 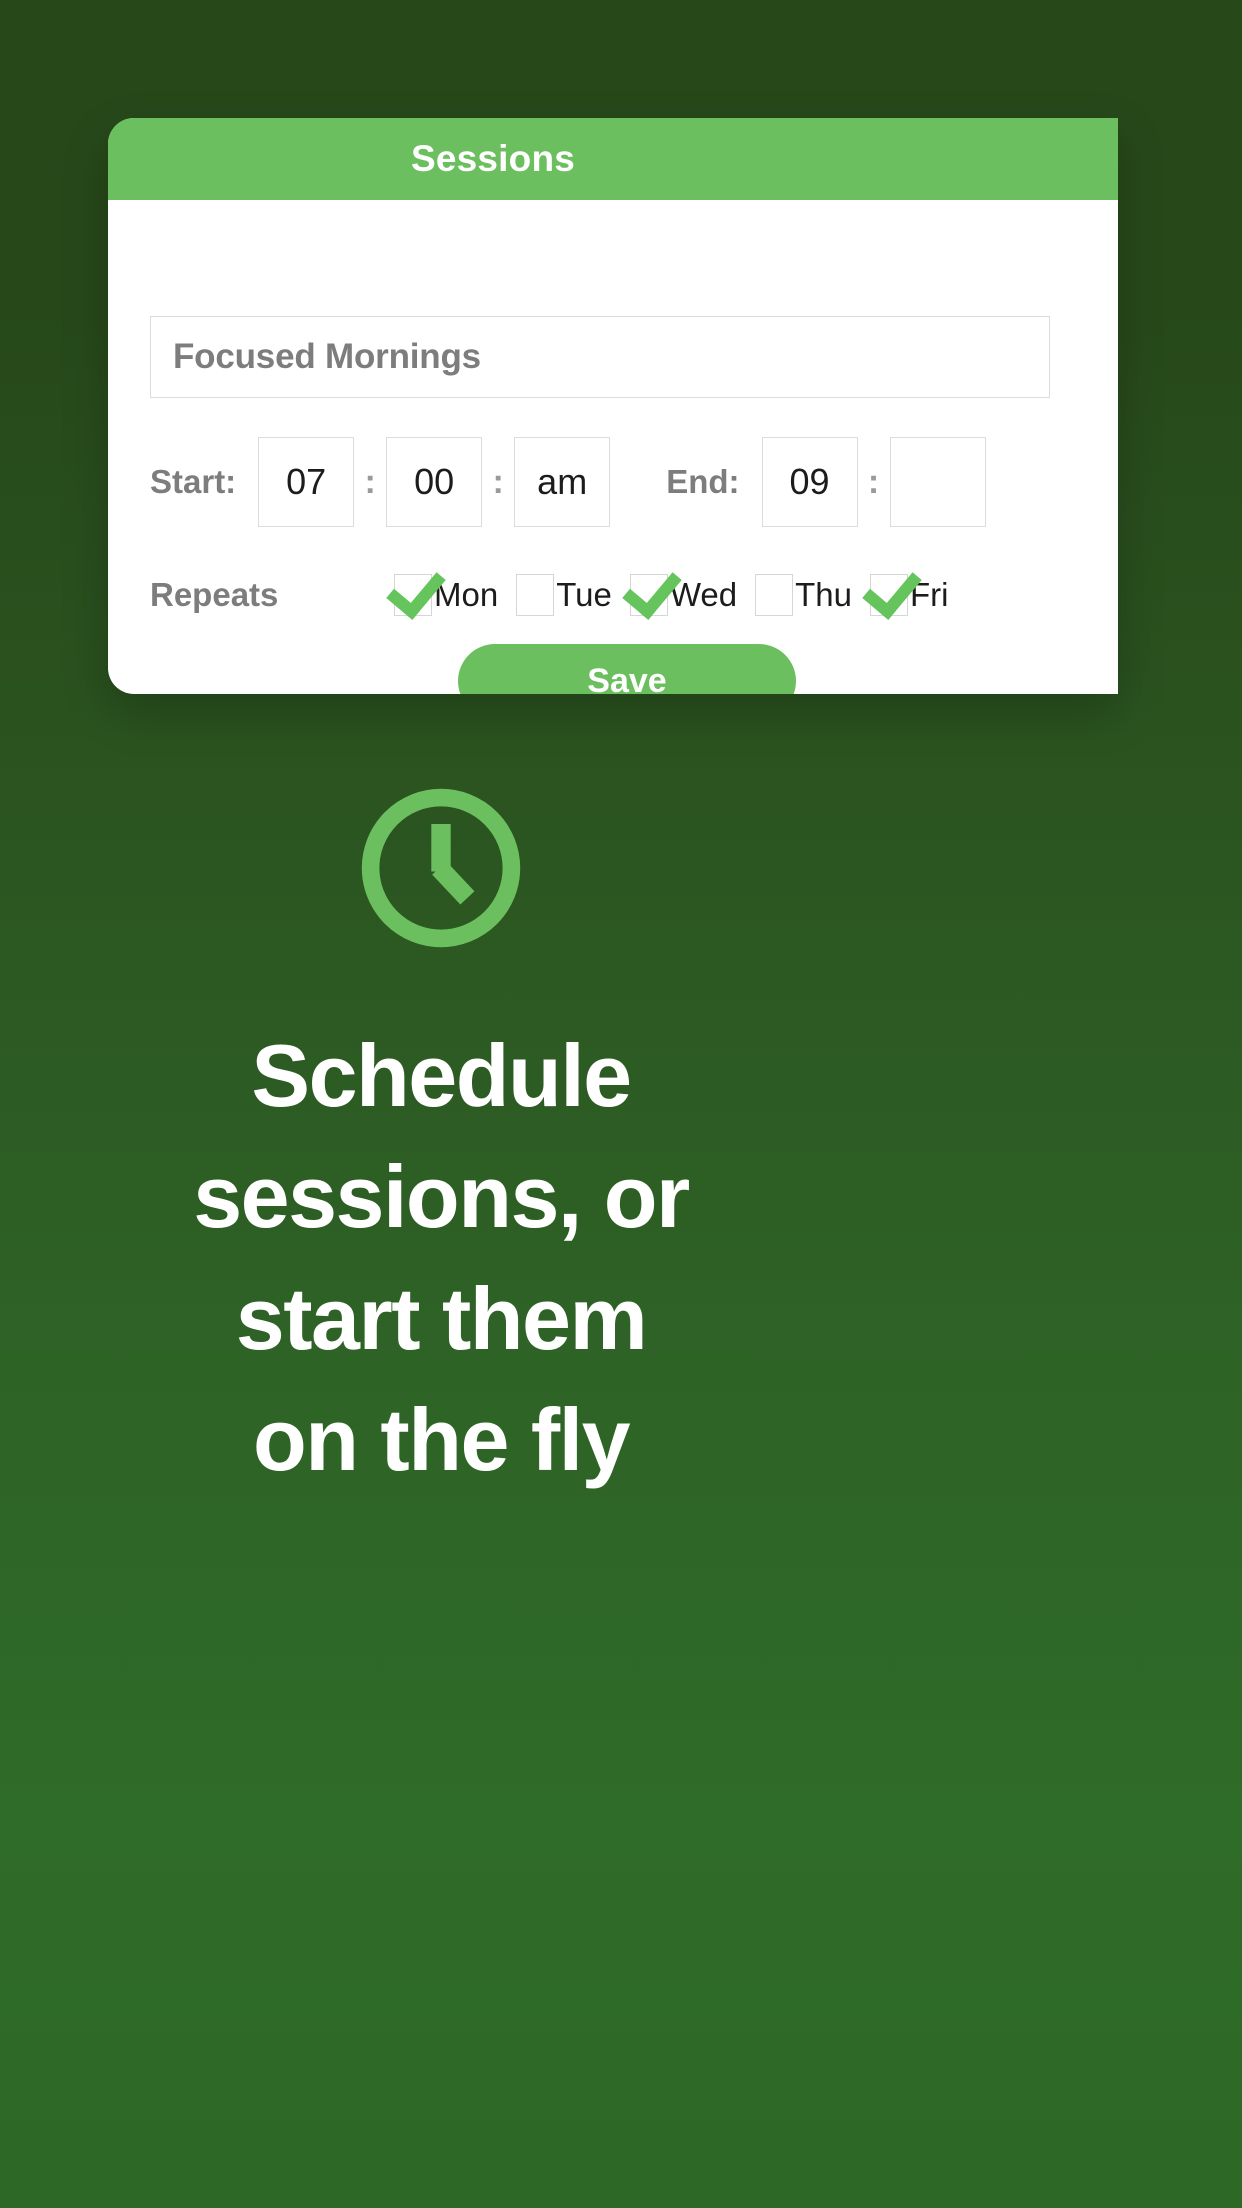 I want to click on start-colon-2: :, so click(x=498, y=481).